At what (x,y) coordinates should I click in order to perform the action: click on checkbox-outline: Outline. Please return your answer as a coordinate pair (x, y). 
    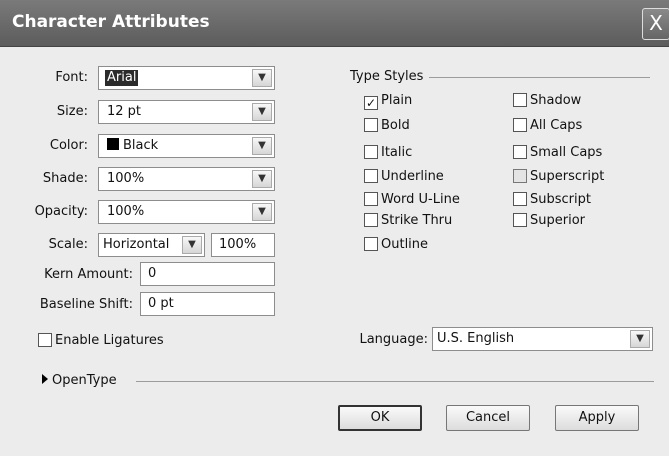
    Looking at the image, I should click on (396, 245).